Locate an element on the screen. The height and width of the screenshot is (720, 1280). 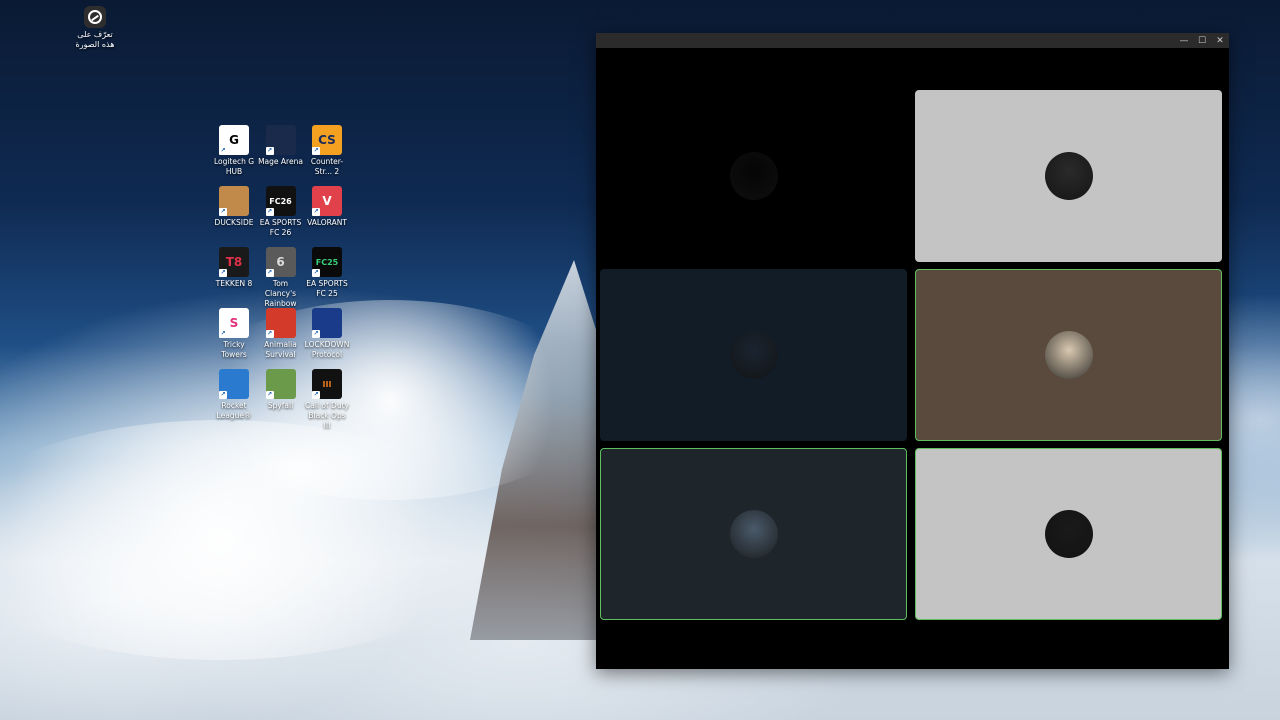
desktop-icon-label: Logitech G HUB is located at coordinates (234, 166).